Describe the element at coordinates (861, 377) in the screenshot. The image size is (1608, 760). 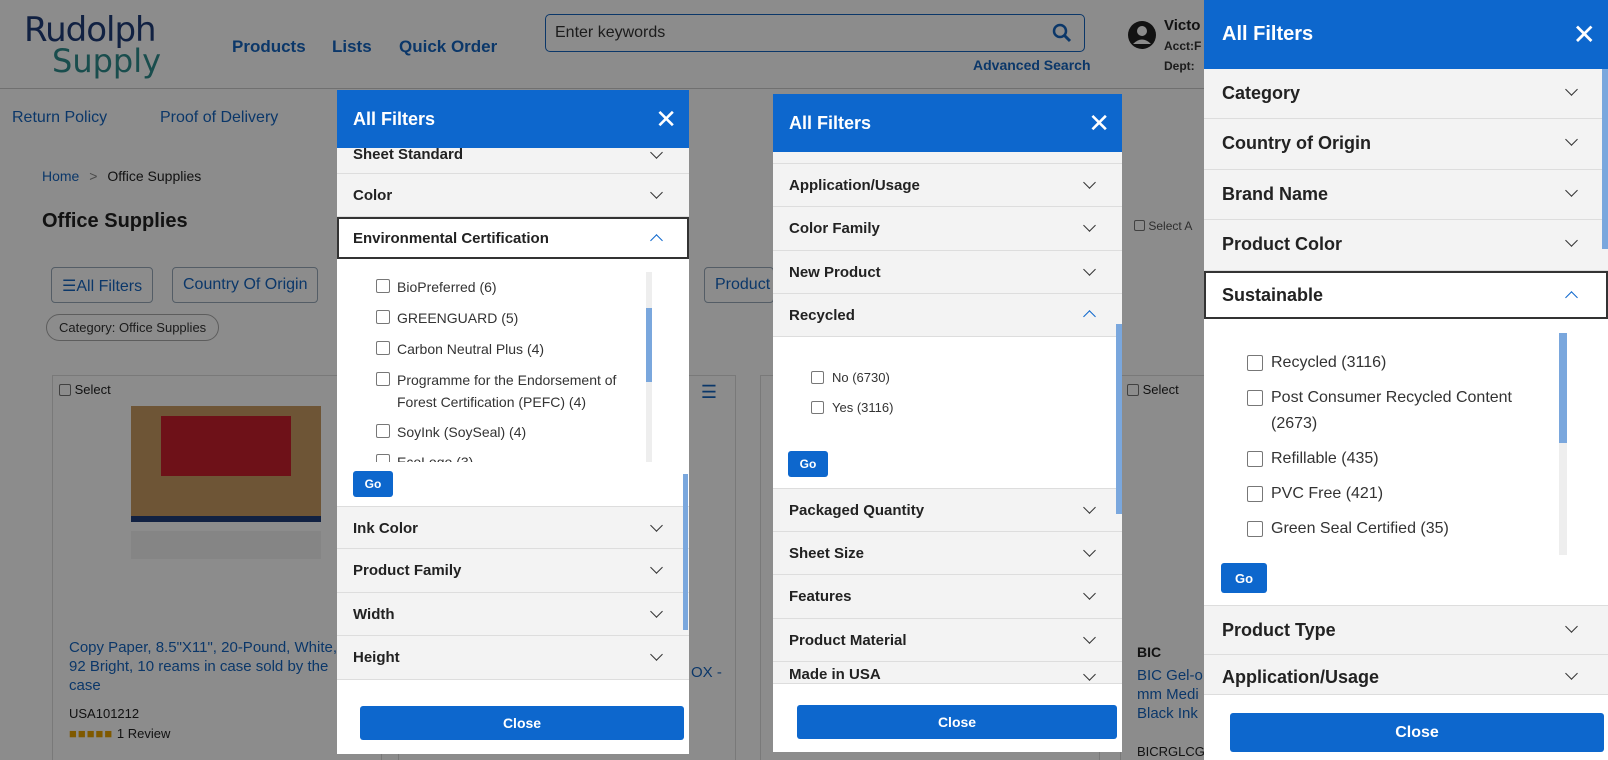
I see `option-label: No (6730)` at that location.